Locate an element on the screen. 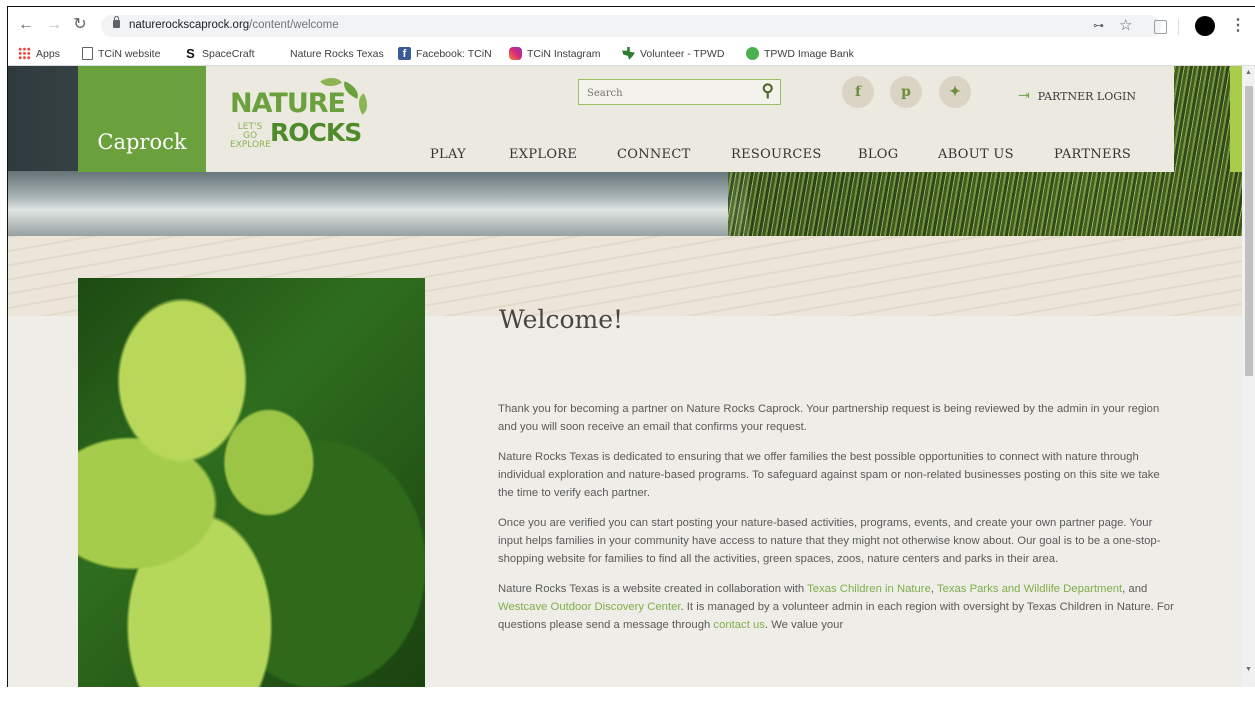  bookmark-label: TPWD Image Bank is located at coordinates (809, 54).